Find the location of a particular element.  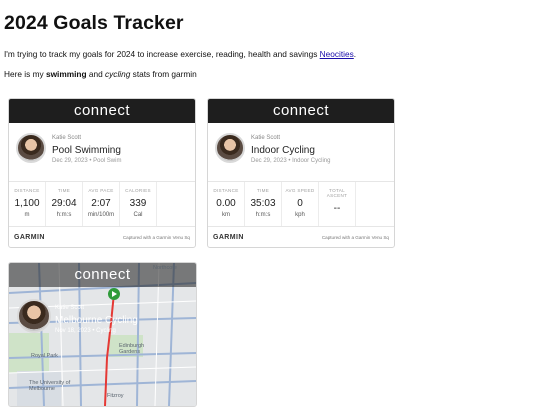

stat-label: CALORIES is located at coordinates (138, 190).